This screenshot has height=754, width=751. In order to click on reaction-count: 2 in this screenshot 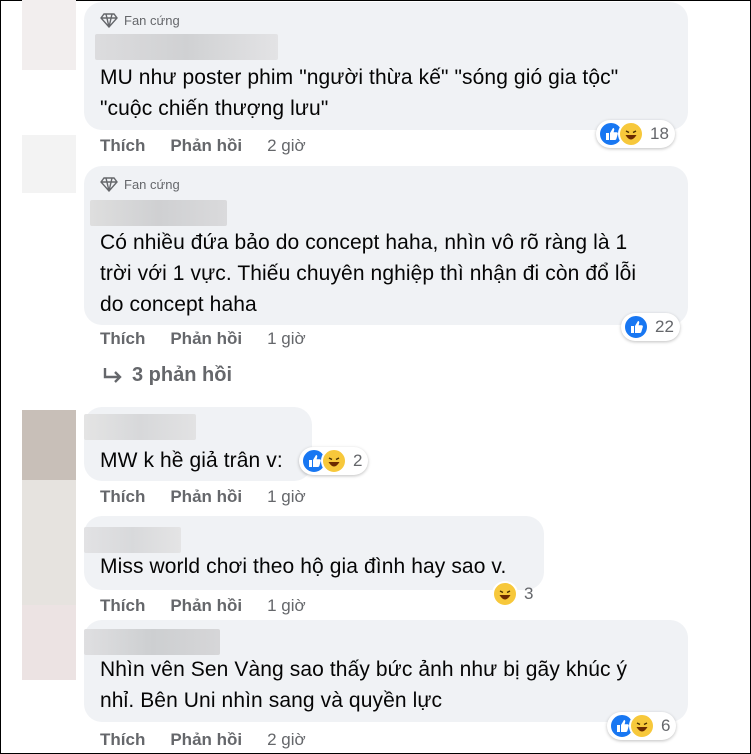, I will do `click(358, 460)`.